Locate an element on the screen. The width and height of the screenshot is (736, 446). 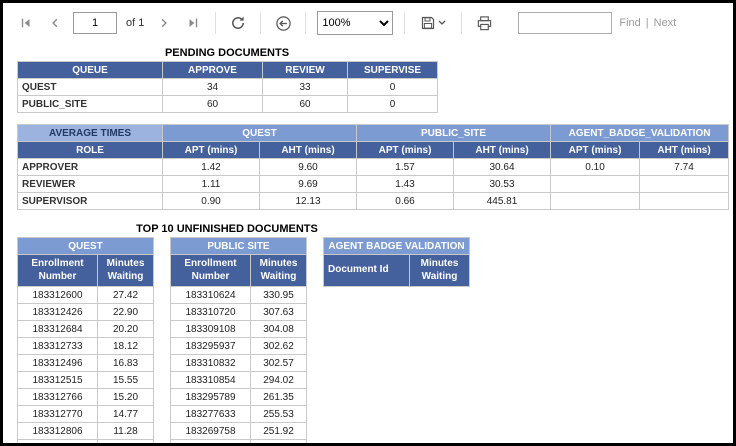
page-count-label: of 1 is located at coordinates (135, 23).